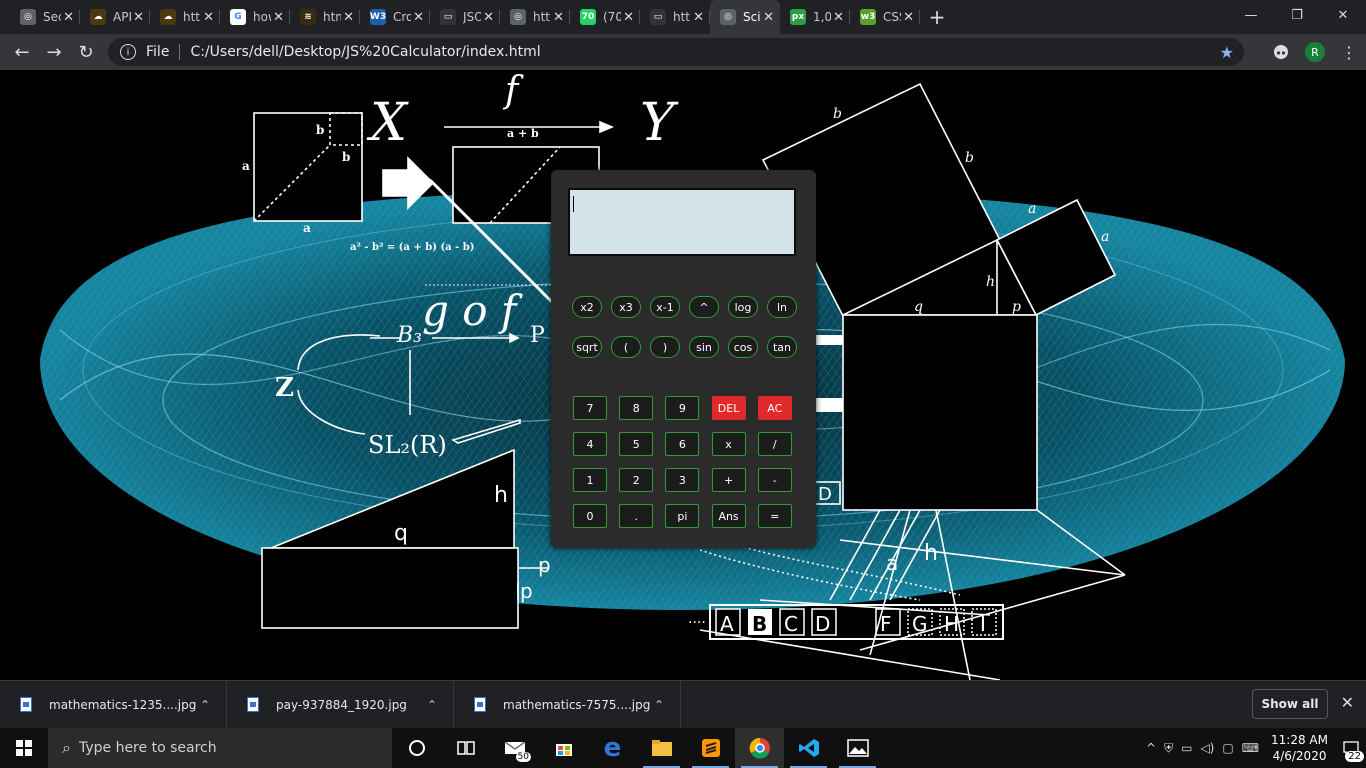  Describe the element at coordinates (220, 748) in the screenshot. I see `taskbar-search-box: ⌕ Type here to search` at that location.